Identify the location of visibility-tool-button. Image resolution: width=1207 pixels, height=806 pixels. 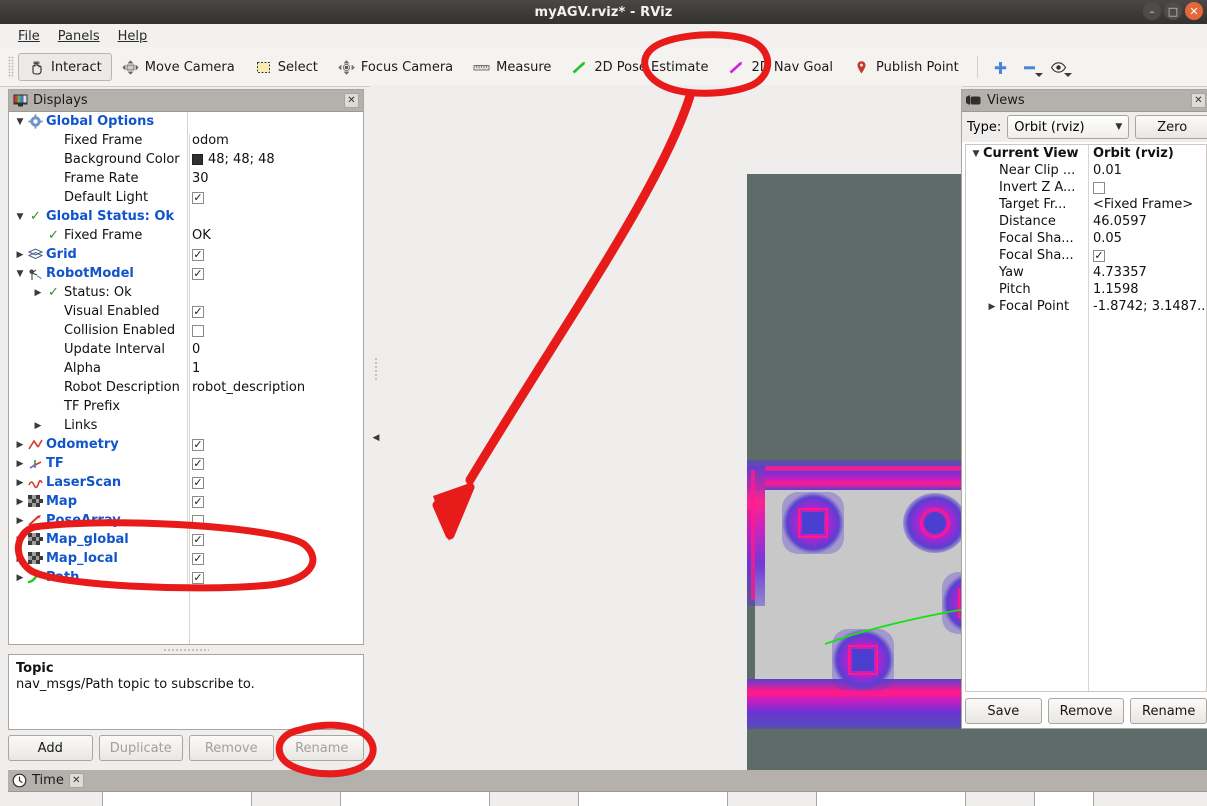
(1058, 68).